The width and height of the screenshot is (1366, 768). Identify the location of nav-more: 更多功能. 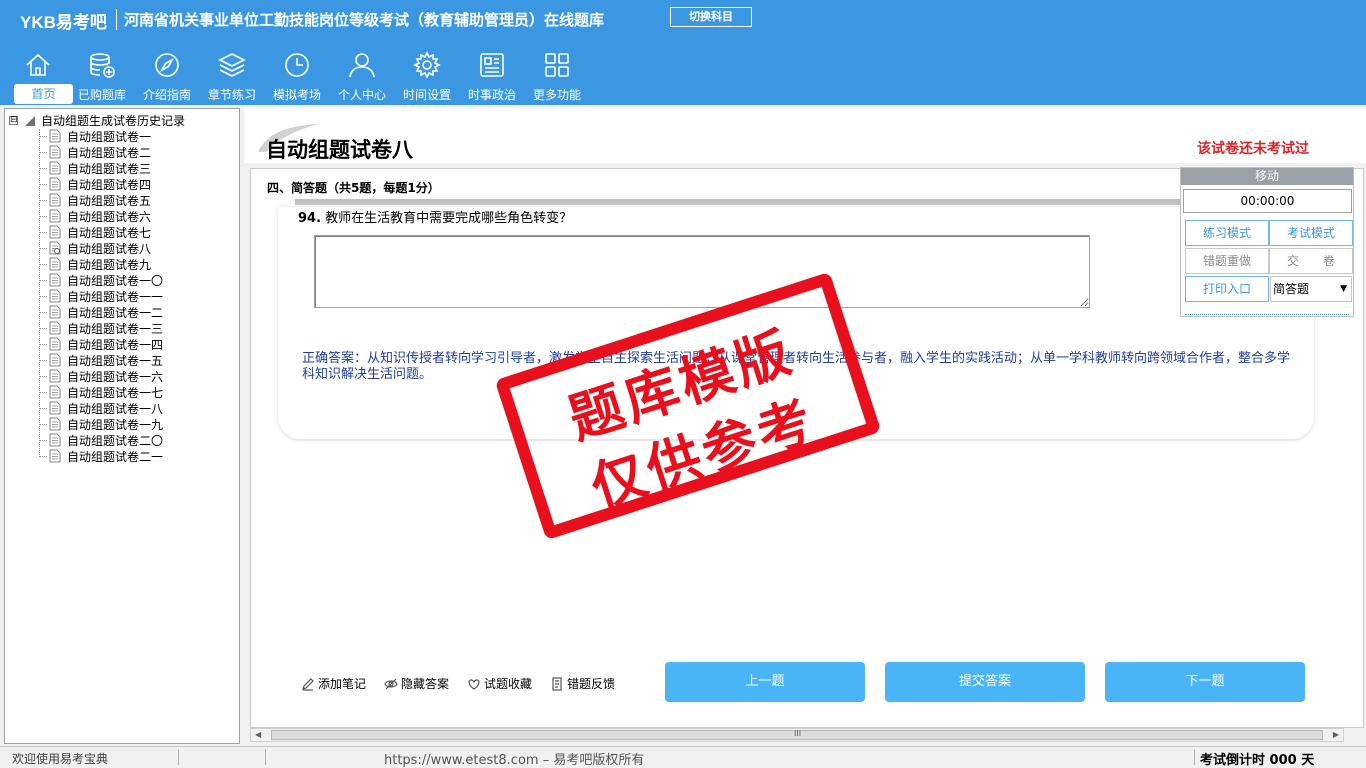
(557, 75).